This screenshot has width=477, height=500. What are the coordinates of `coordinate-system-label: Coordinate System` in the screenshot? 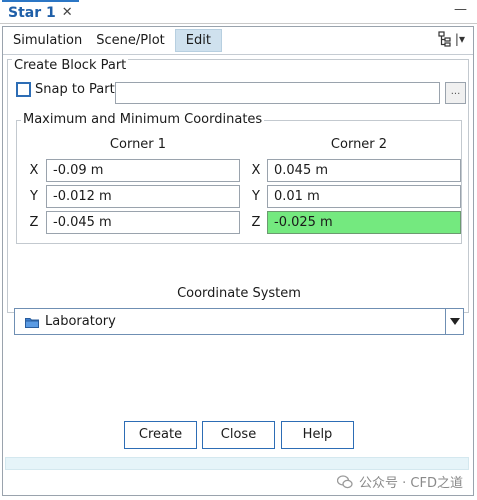 It's located at (239, 293).